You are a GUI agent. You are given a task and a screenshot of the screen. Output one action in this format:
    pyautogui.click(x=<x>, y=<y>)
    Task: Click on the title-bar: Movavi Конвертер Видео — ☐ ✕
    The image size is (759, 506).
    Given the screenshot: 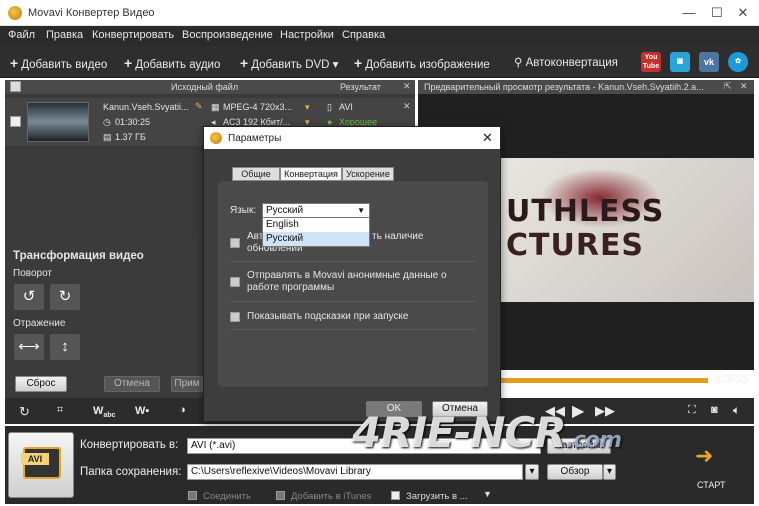 What is the action you would take?
    pyautogui.click(x=379, y=13)
    